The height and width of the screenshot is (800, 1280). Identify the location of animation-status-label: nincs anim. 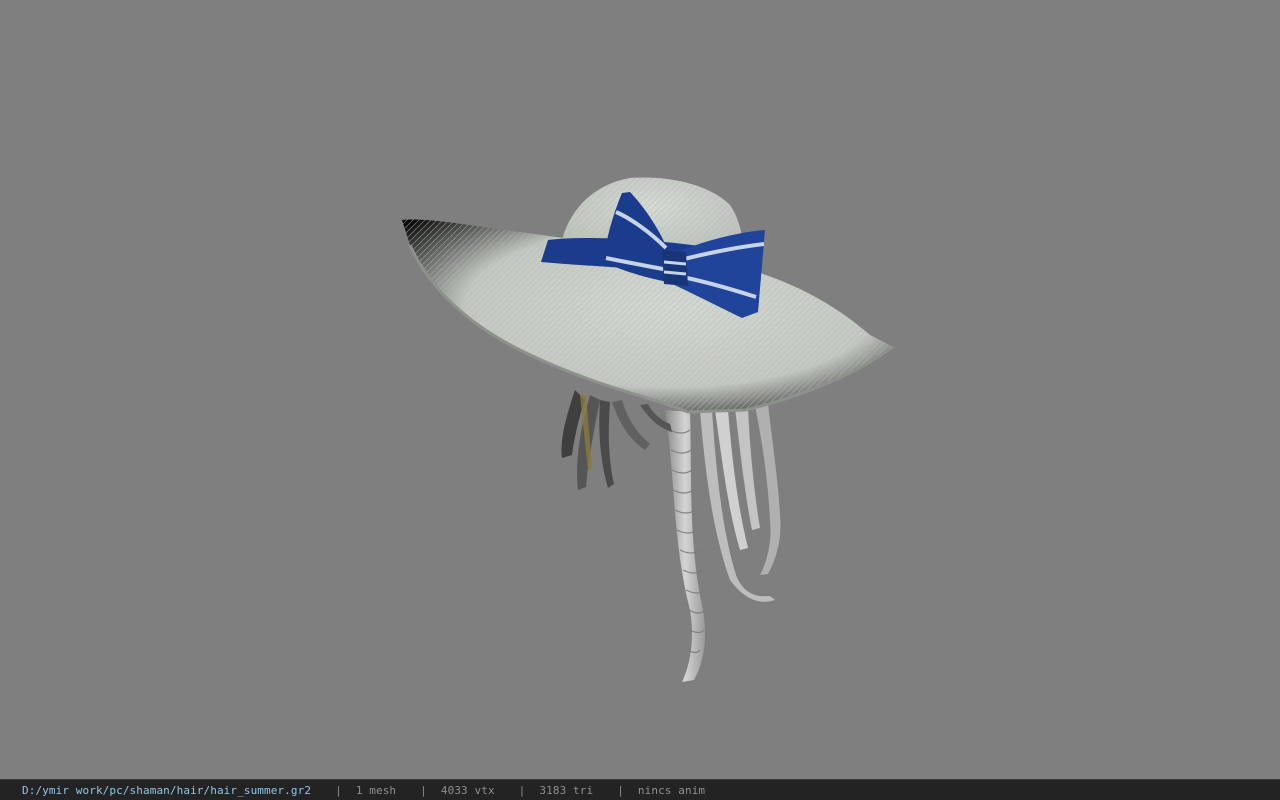
(671, 790).